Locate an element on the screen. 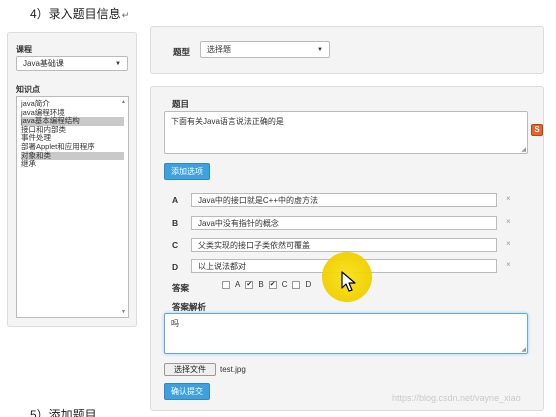 This screenshot has height=417, width=556. question-textarea: 下面有关Java语言说法正确的是 ◢ is located at coordinates (346, 132).